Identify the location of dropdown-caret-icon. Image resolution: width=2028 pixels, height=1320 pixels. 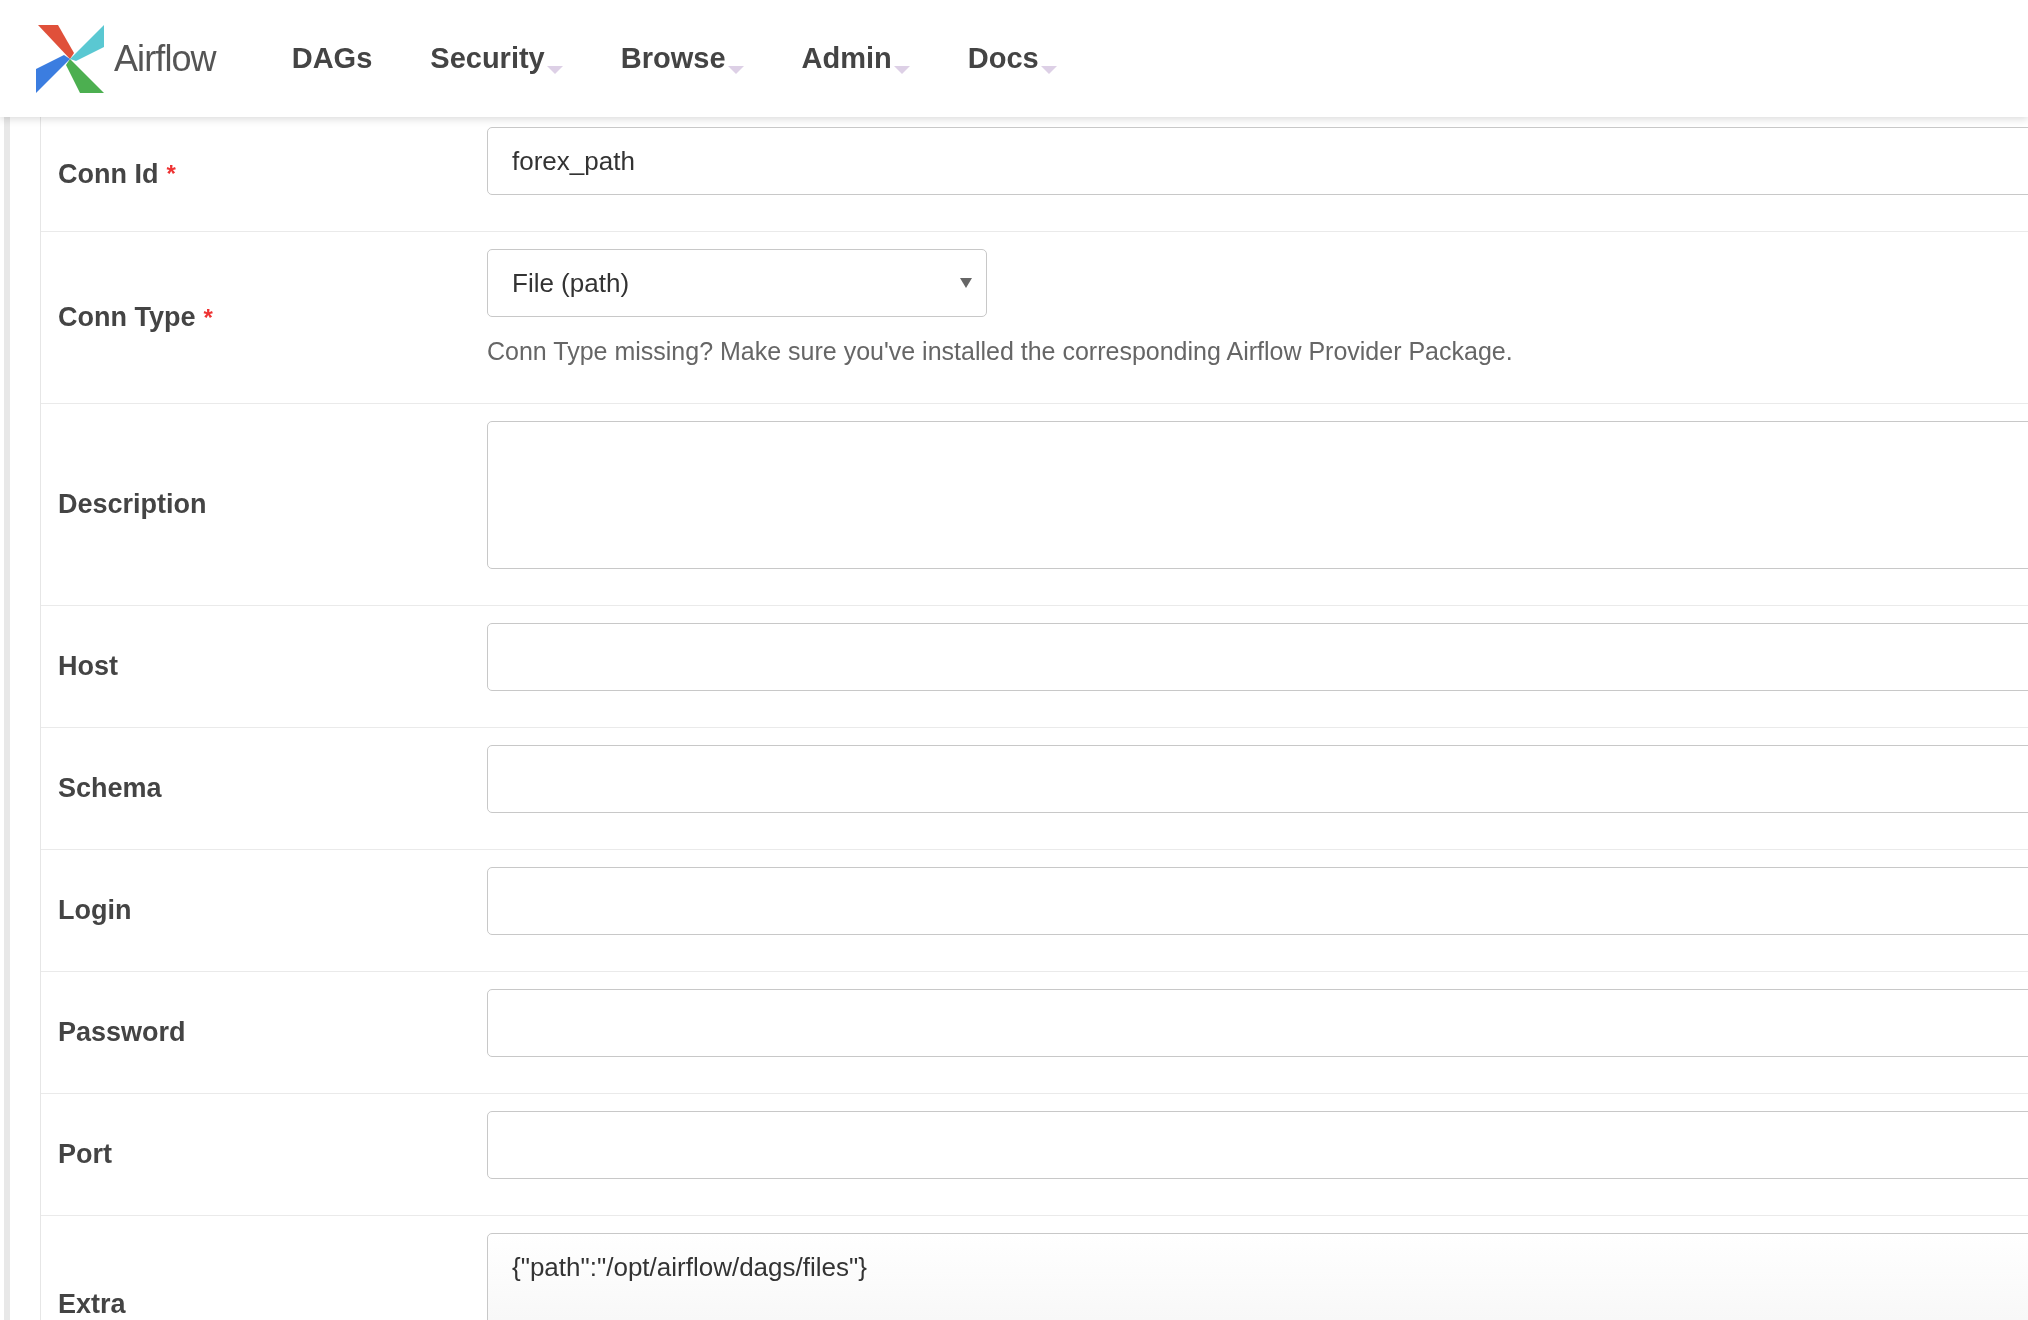
(966, 283).